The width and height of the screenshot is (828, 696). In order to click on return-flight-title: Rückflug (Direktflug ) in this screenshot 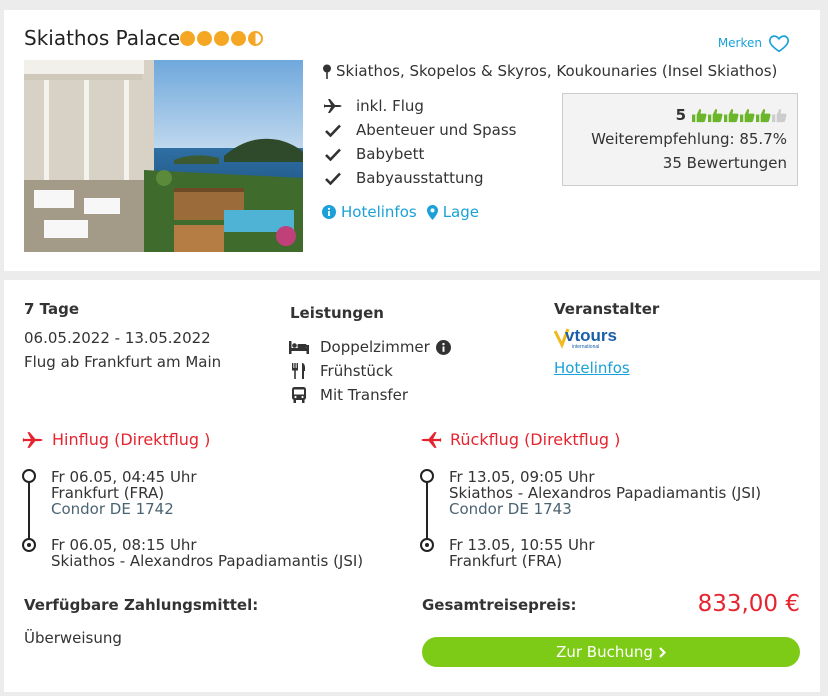, I will do `click(535, 439)`.